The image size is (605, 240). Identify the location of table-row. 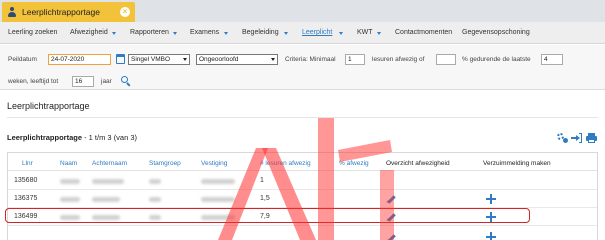
(302, 233).